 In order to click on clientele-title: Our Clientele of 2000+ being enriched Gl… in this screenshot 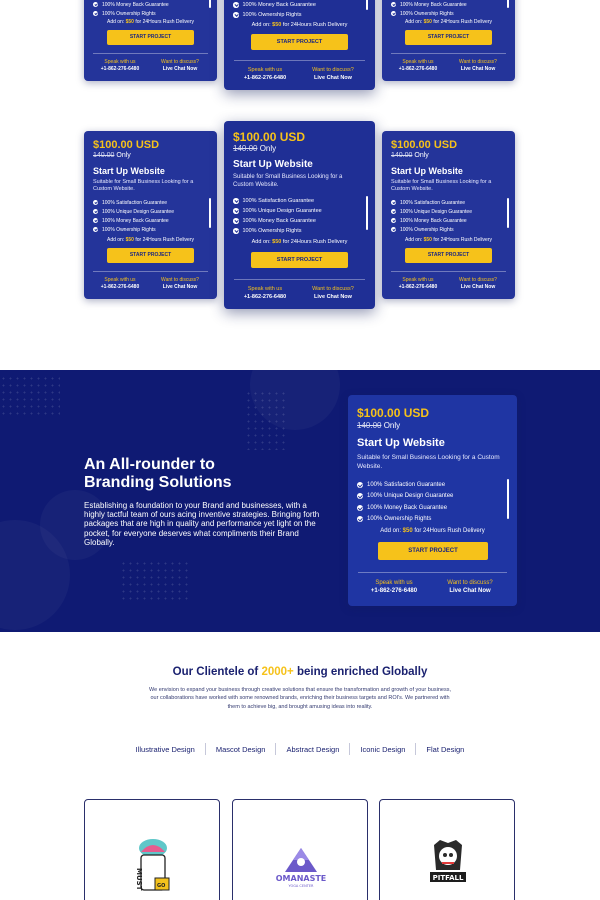, I will do `click(300, 672)`.